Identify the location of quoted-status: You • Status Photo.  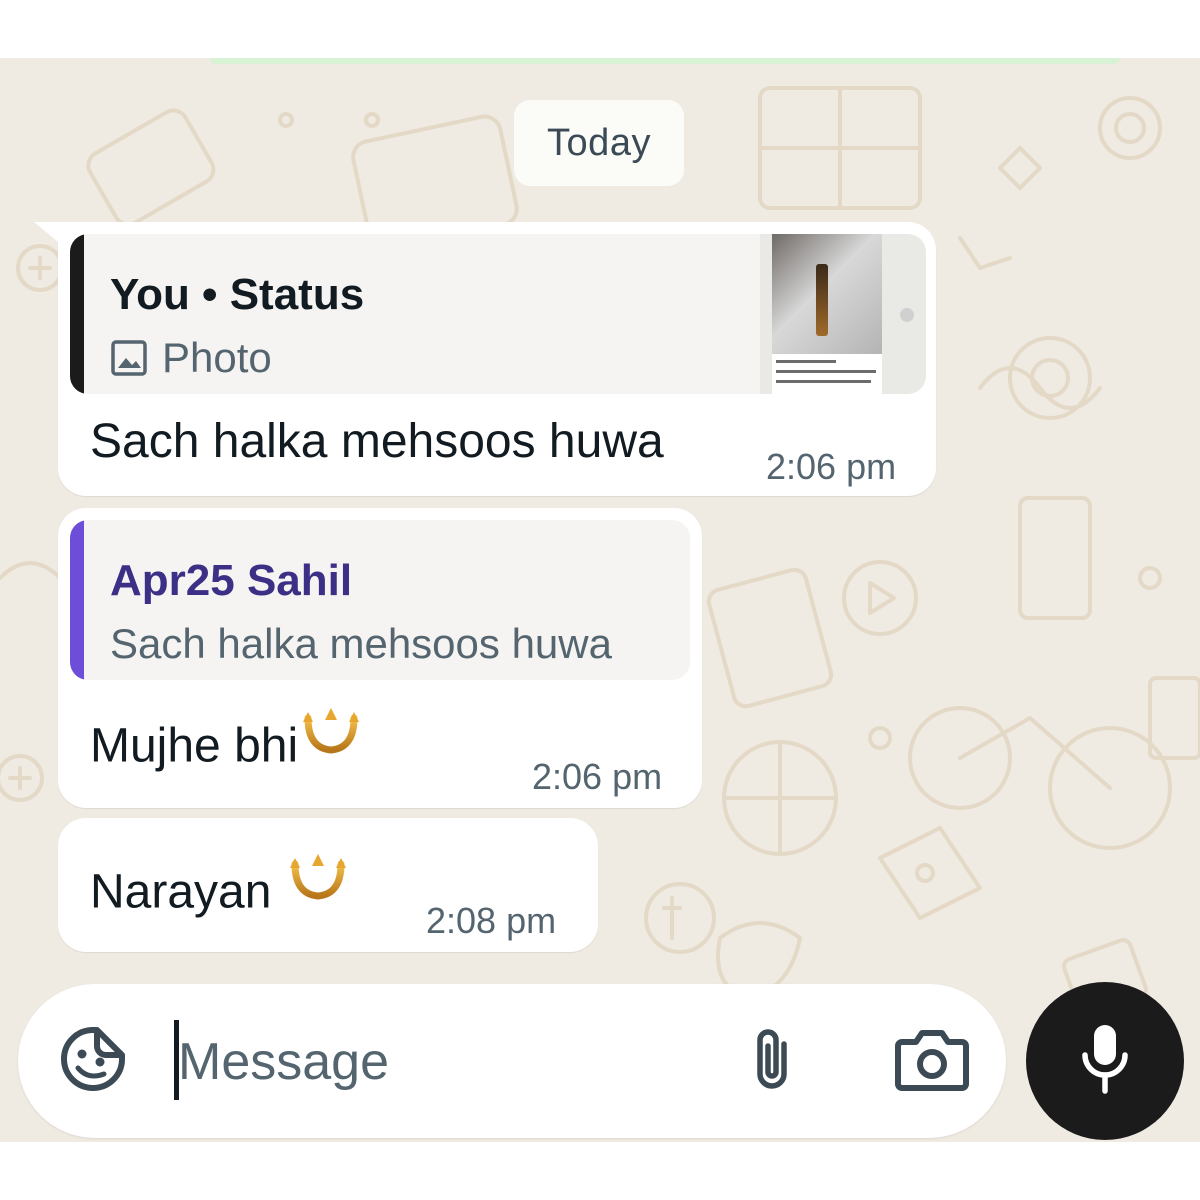
(498, 314).